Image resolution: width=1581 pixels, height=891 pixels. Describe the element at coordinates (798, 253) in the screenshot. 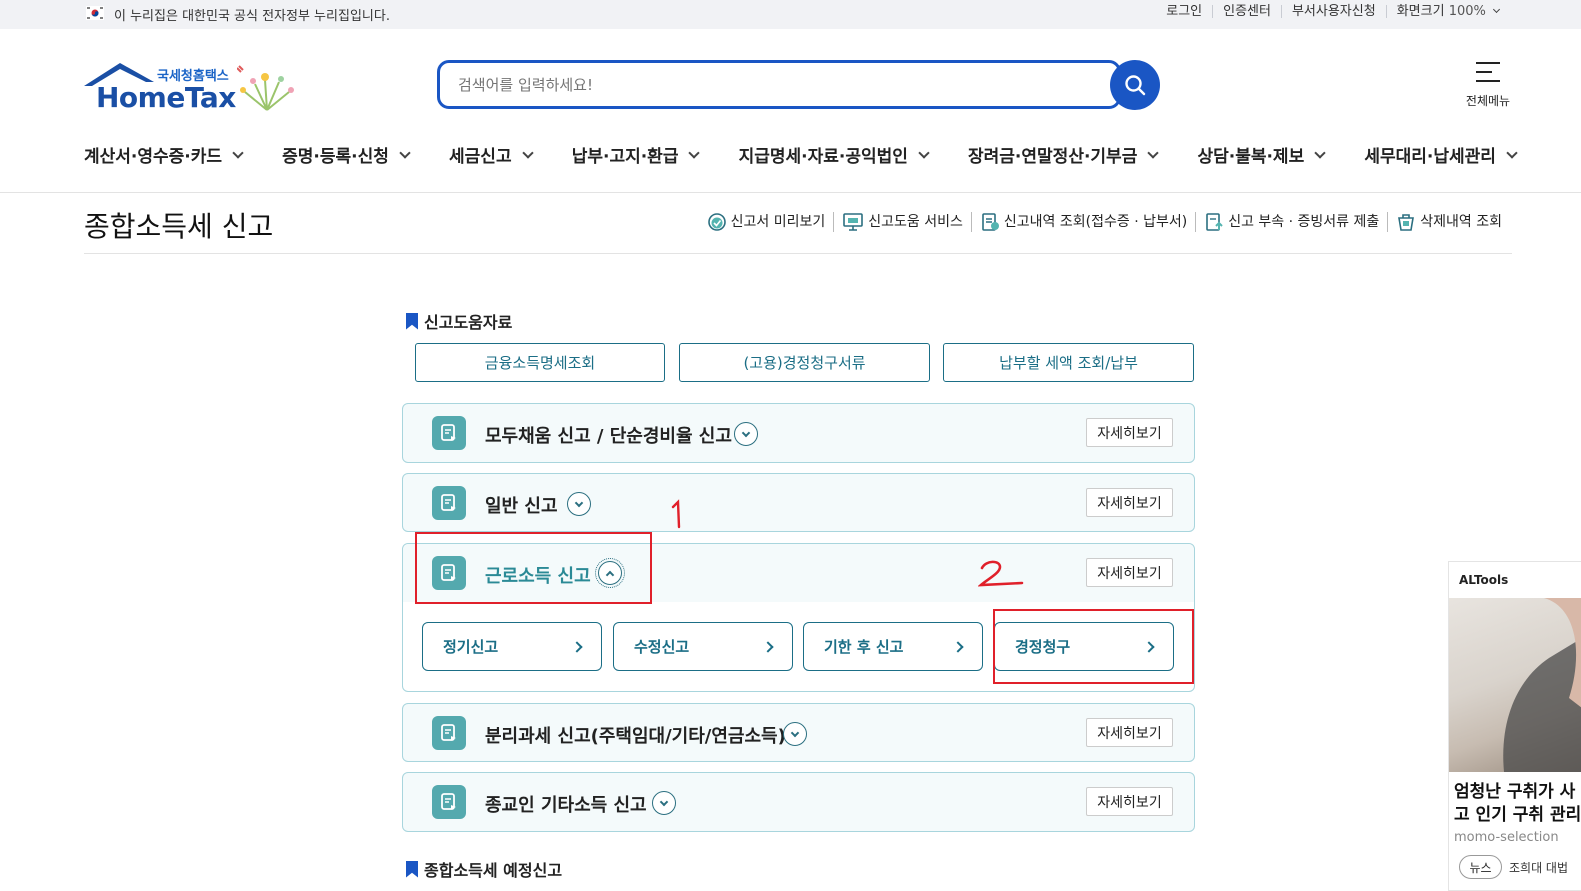

I see `title-divider` at that location.